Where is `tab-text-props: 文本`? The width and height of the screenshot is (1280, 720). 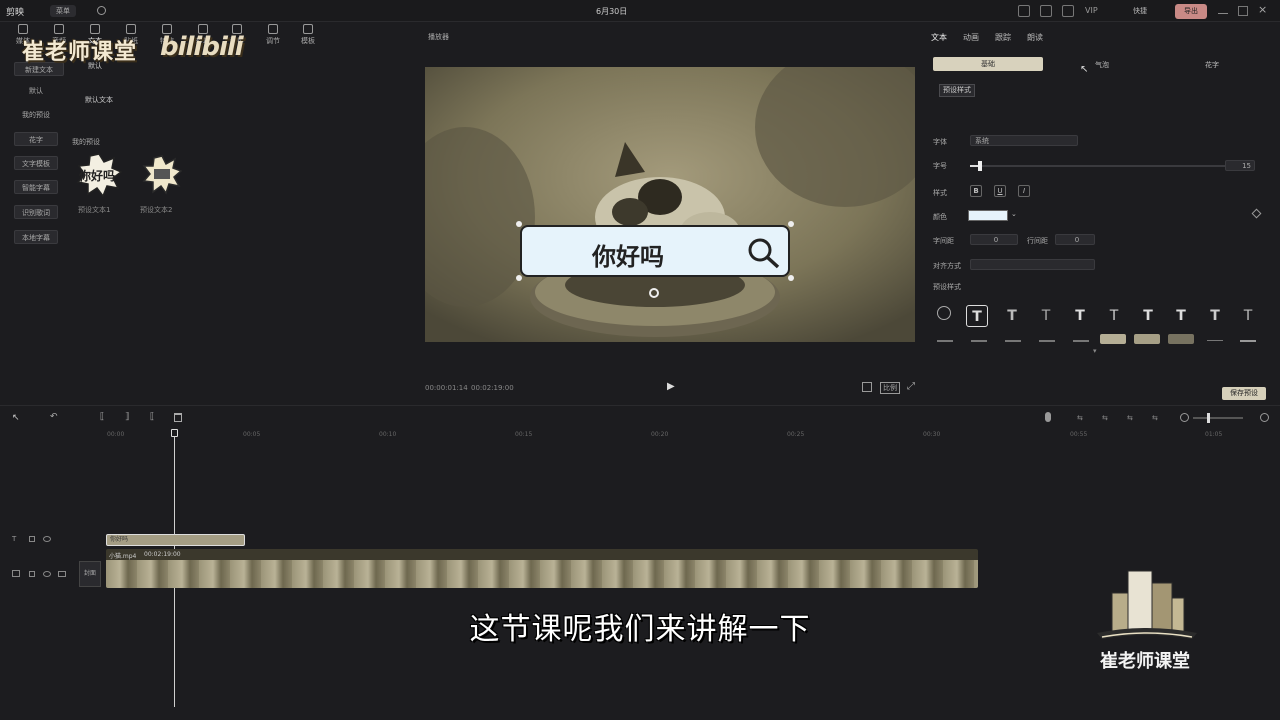 tab-text-props: 文本 is located at coordinates (939, 37).